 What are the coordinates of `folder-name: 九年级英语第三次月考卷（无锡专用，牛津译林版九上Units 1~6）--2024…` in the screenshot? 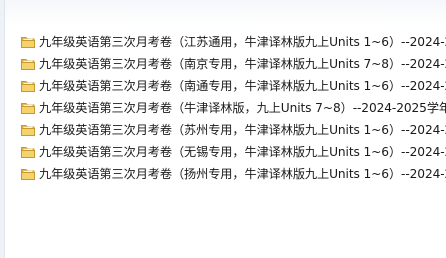 It's located at (242, 152).